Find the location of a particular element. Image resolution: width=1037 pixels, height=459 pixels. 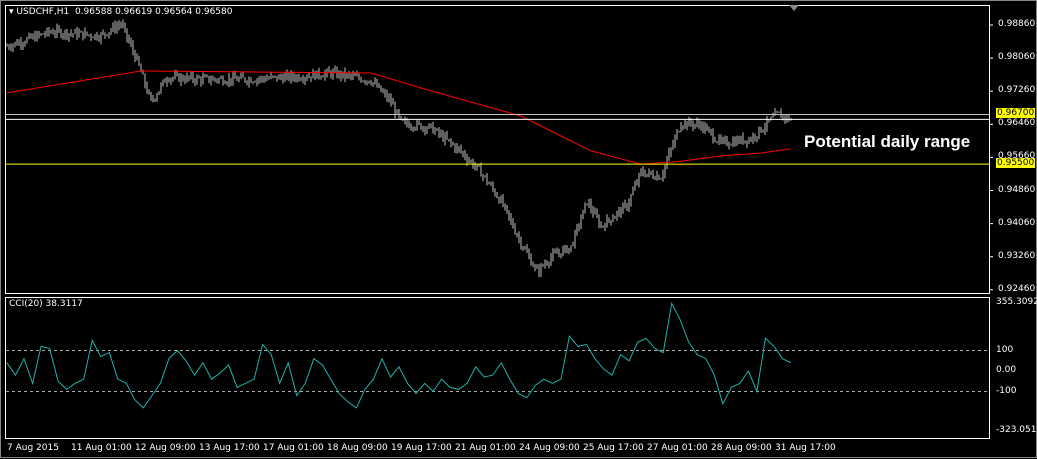

low-readout: 0.96564 is located at coordinates (174, 12).